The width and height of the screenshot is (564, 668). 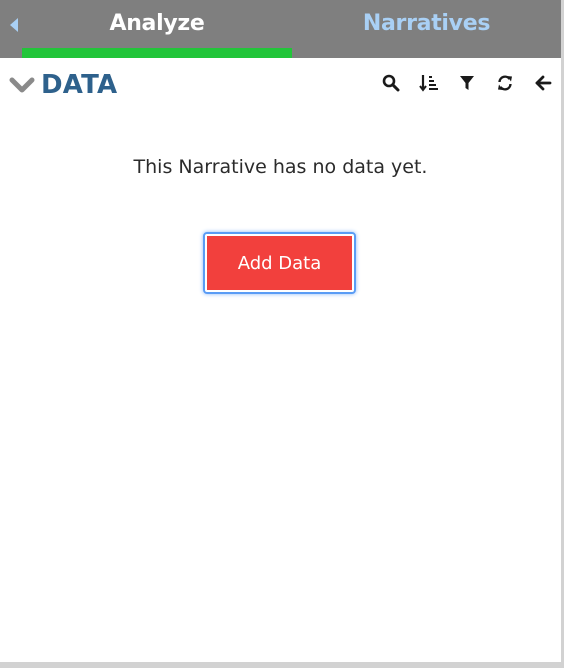 I want to click on tab-analyze-label: Analyze, so click(x=157, y=23).